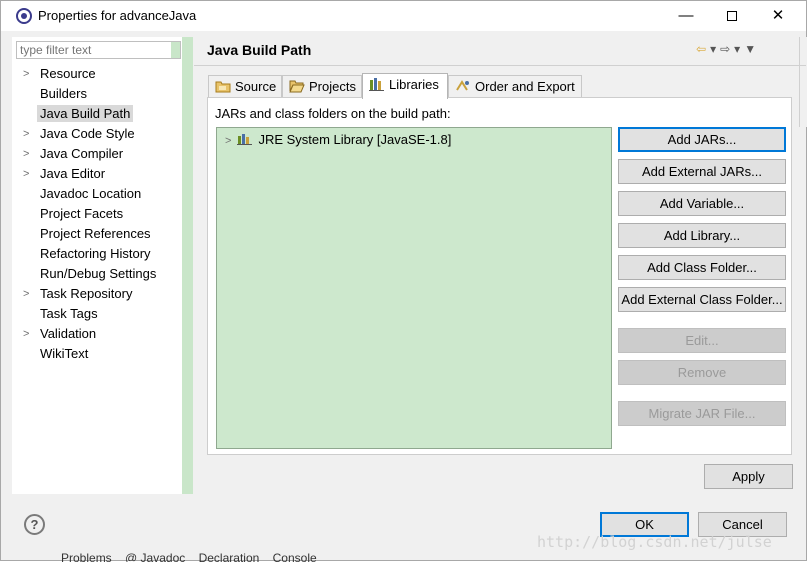  What do you see at coordinates (462, 85) in the screenshot?
I see `order-export-icon` at bounding box center [462, 85].